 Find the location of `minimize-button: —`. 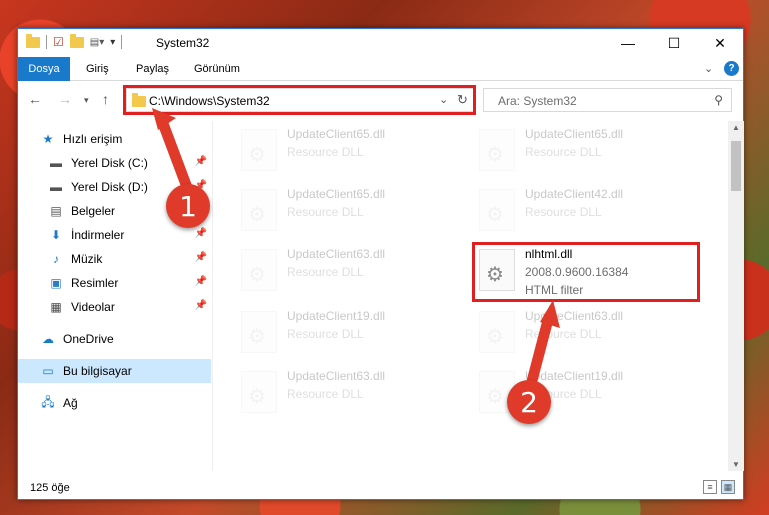

minimize-button: — is located at coordinates (628, 43).